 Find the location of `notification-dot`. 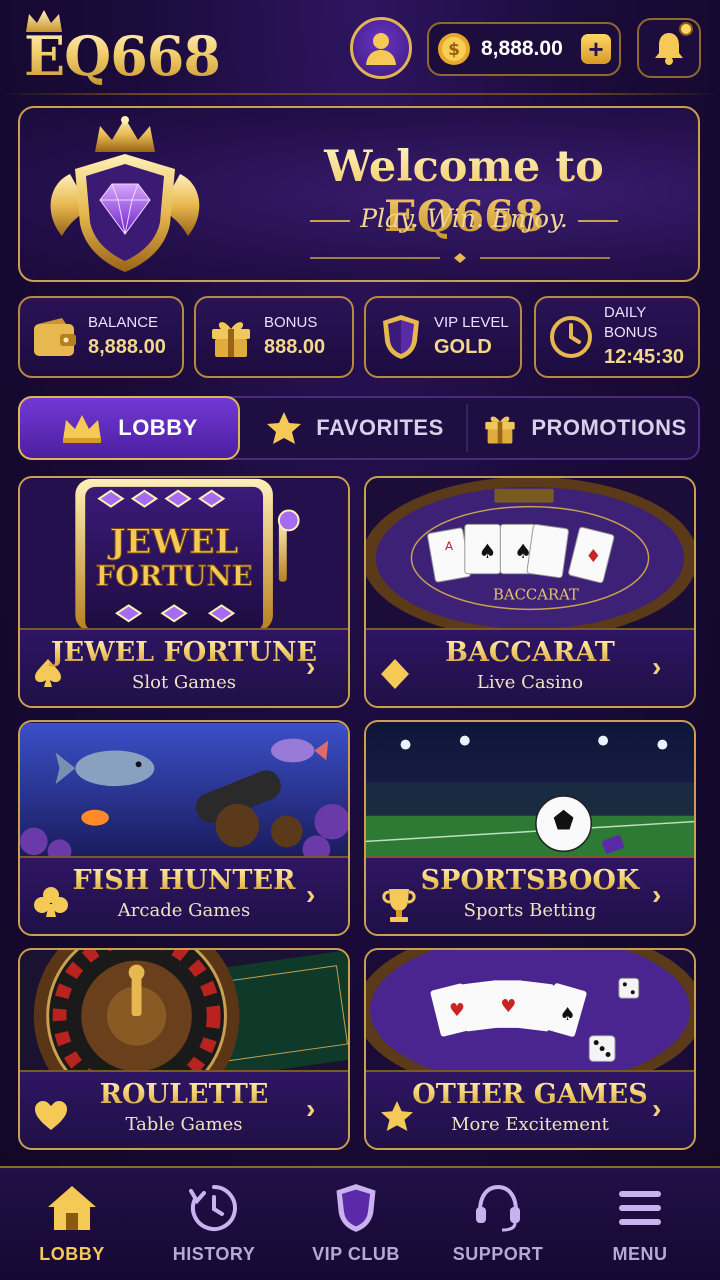

notification-dot is located at coordinates (686, 29).